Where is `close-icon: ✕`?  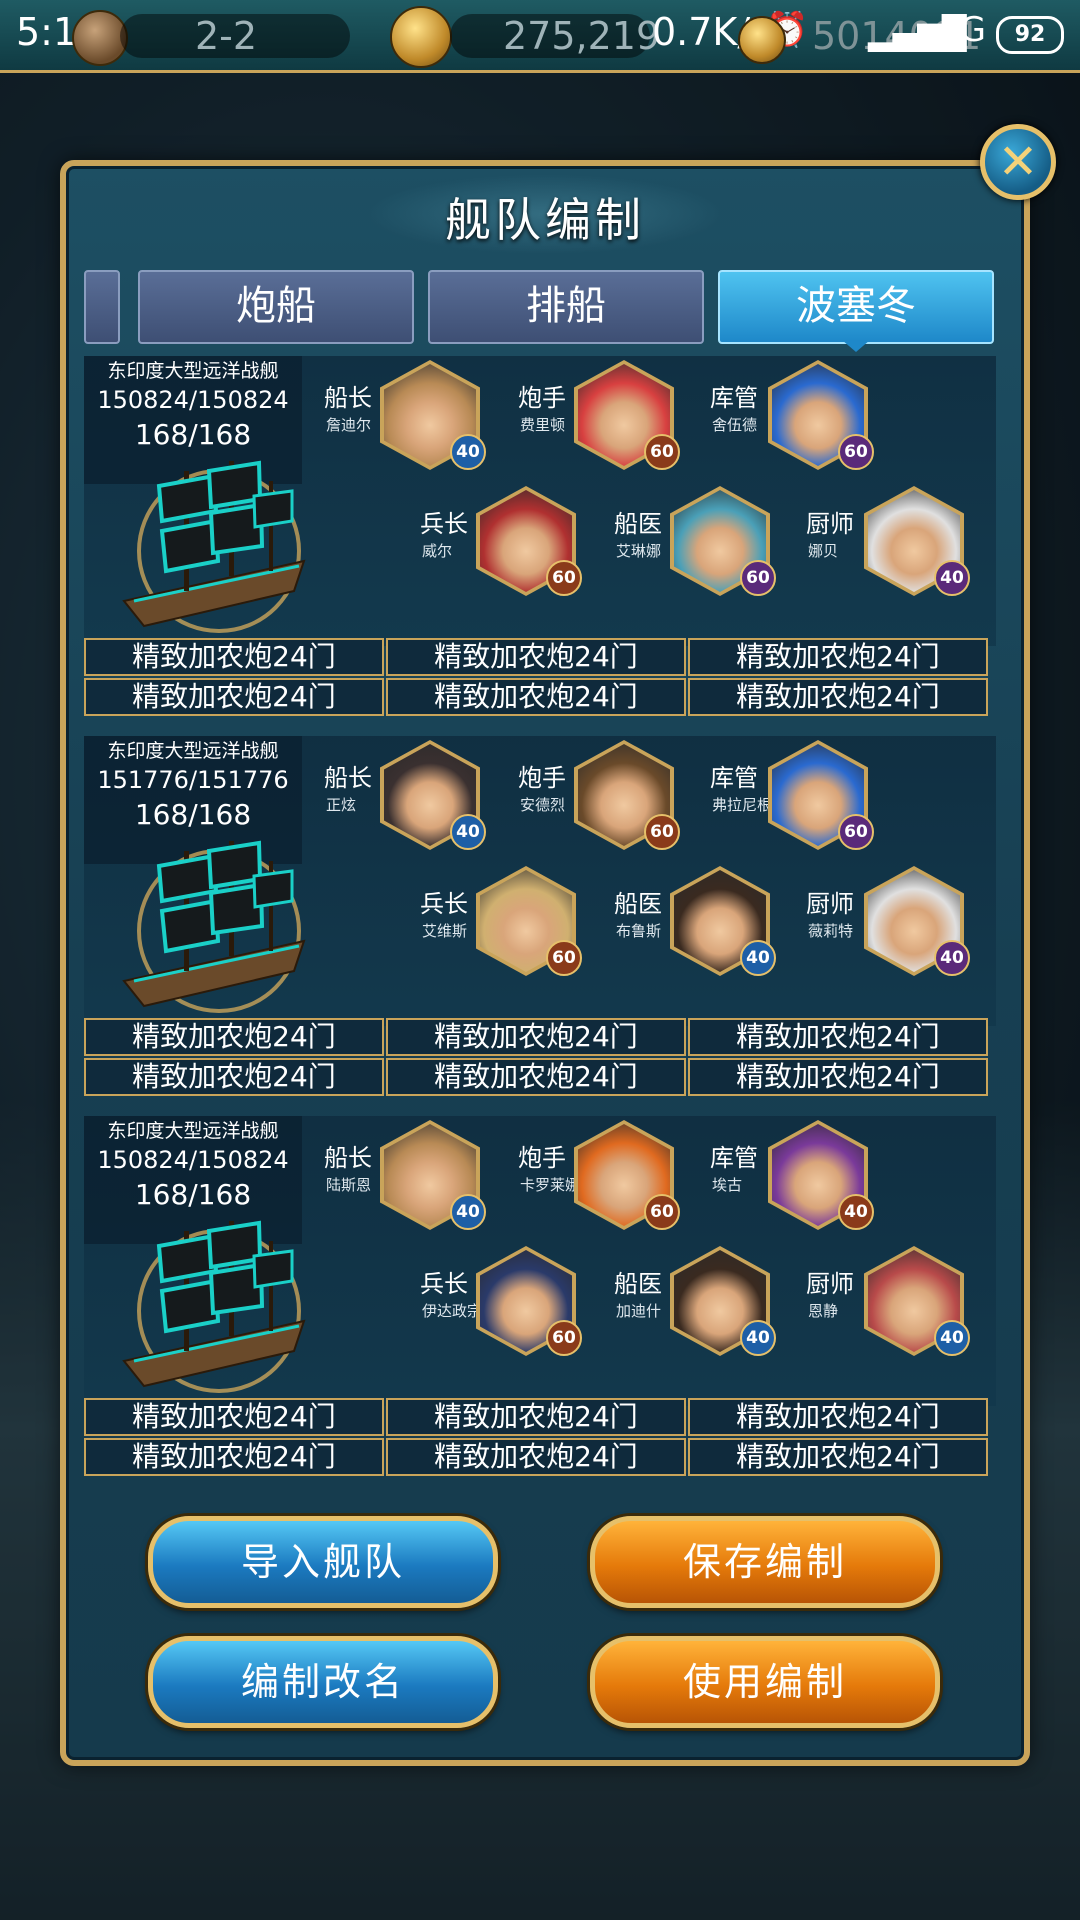
close-icon: ✕ is located at coordinates (1018, 162).